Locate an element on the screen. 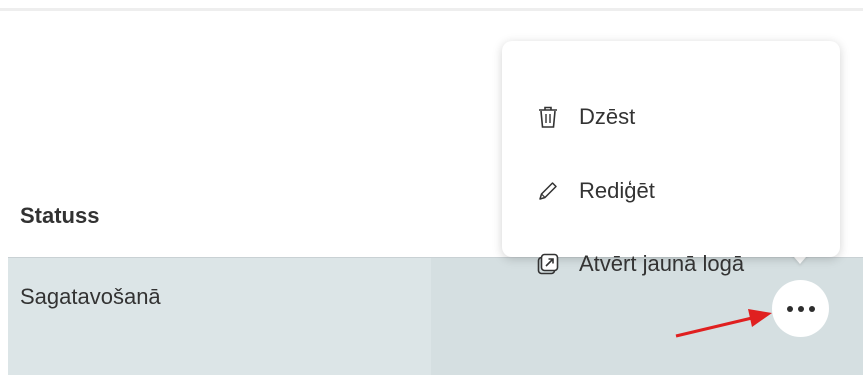 This screenshot has width=863, height=375. menu-item-label: Dzēst is located at coordinates (607, 116).